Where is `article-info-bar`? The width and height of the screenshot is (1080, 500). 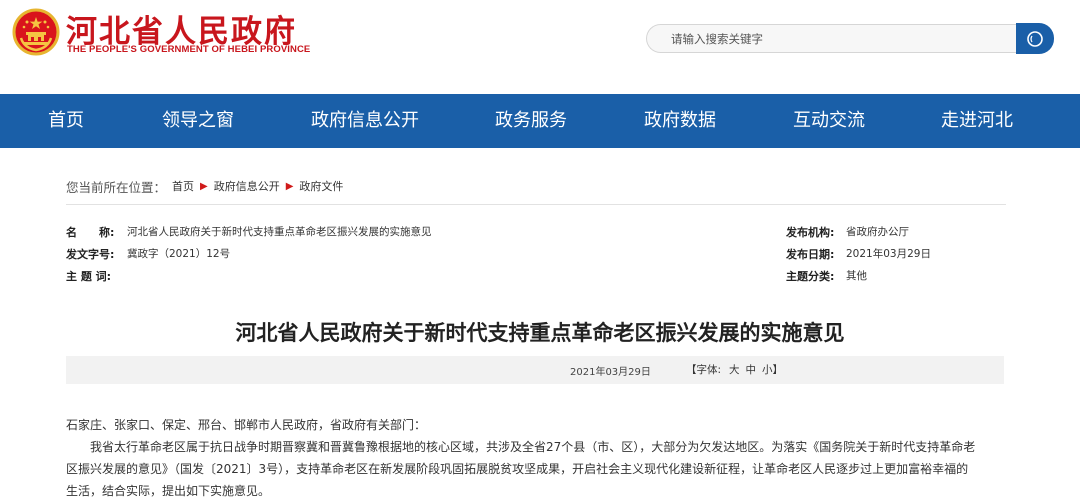
article-info-bar is located at coordinates (535, 370).